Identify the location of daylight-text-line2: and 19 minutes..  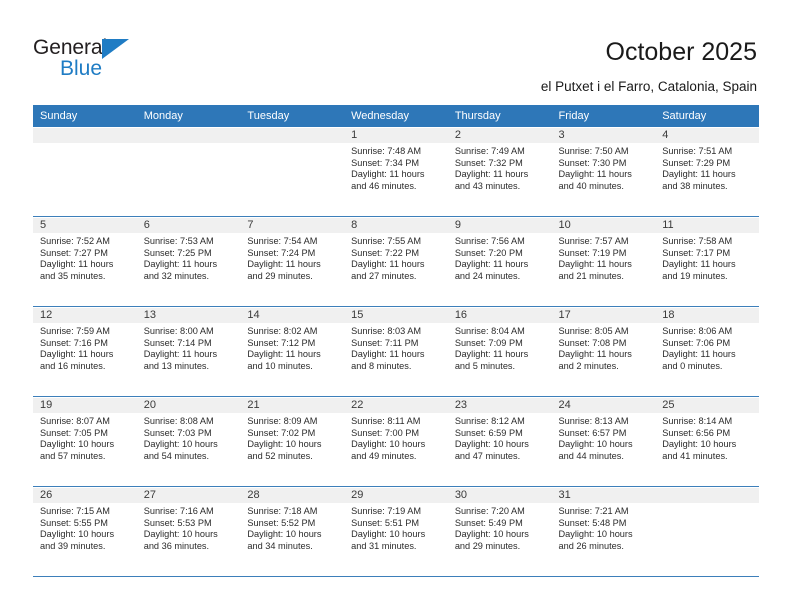
(695, 275).